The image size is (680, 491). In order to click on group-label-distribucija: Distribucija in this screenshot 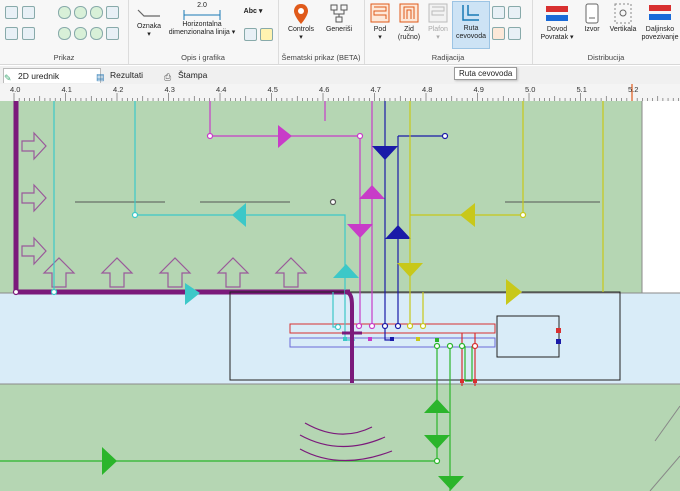, I will do `click(606, 57)`.